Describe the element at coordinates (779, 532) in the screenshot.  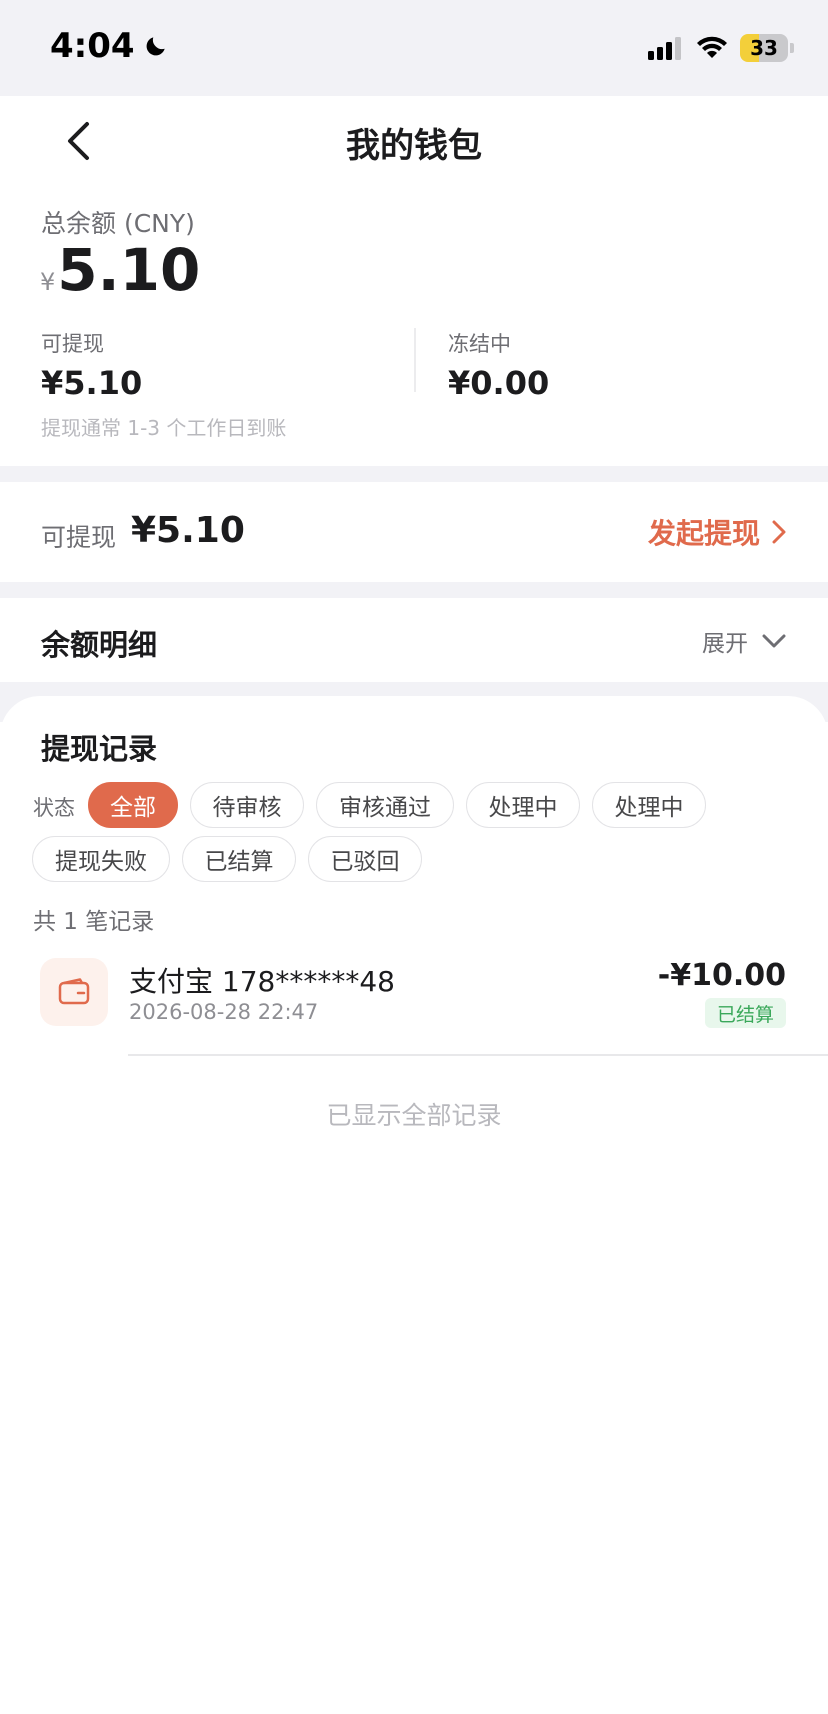
I see `chevron-right-icon` at that location.